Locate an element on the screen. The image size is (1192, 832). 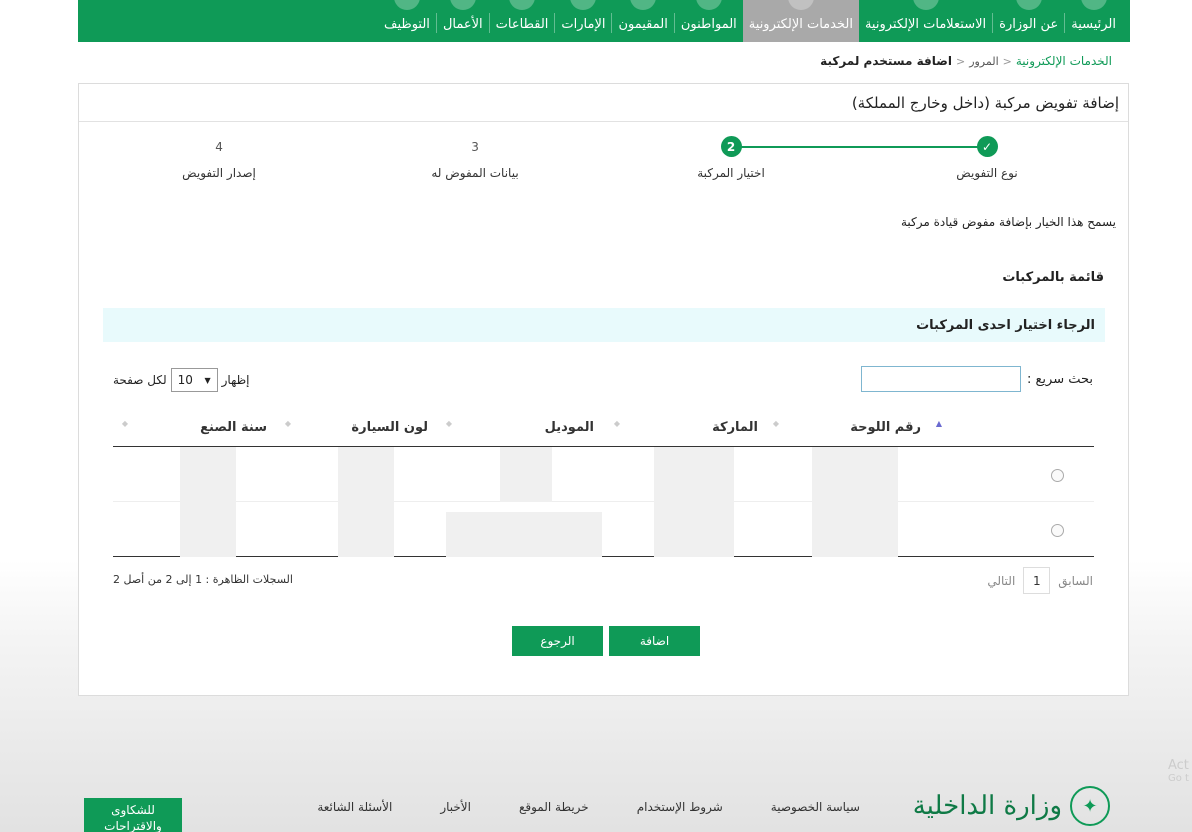
page-length-select: 10 ▼ is located at coordinates (194, 380).